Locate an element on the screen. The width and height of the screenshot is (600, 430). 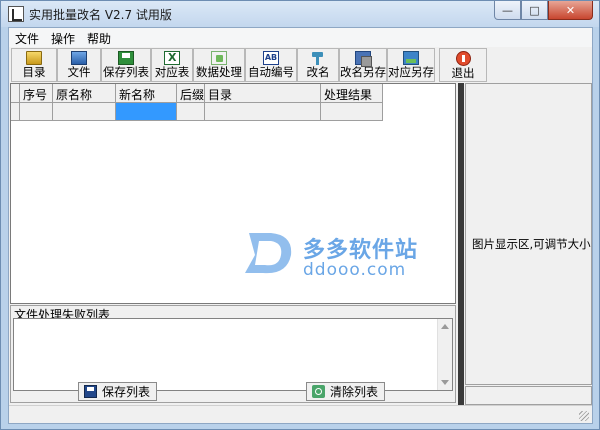
table-row is located at coordinates (233, 112).